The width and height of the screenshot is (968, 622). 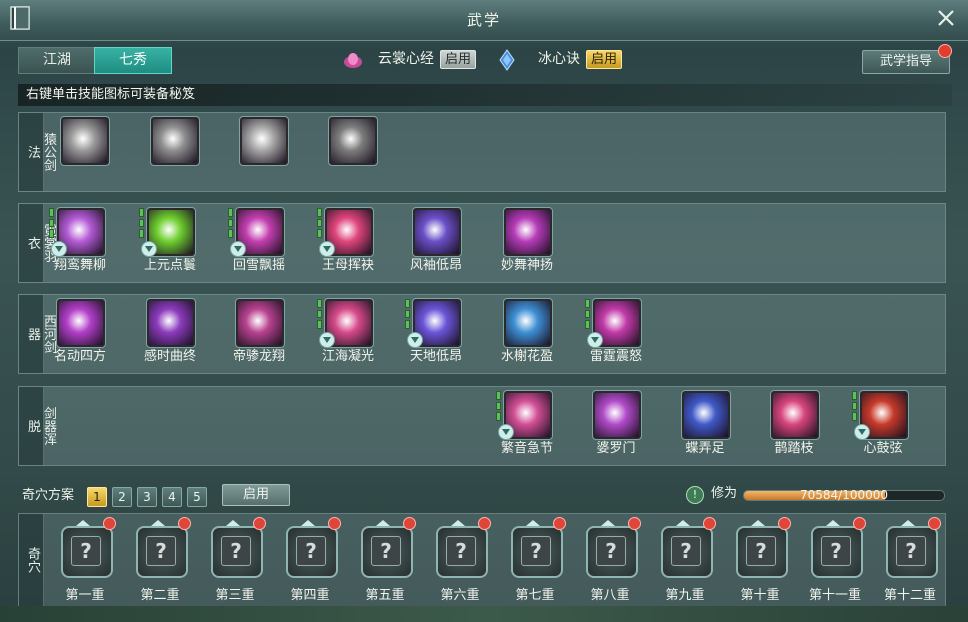 What do you see at coordinates (883, 448) in the screenshot?
I see `skill-name: 心鼓弦` at bounding box center [883, 448].